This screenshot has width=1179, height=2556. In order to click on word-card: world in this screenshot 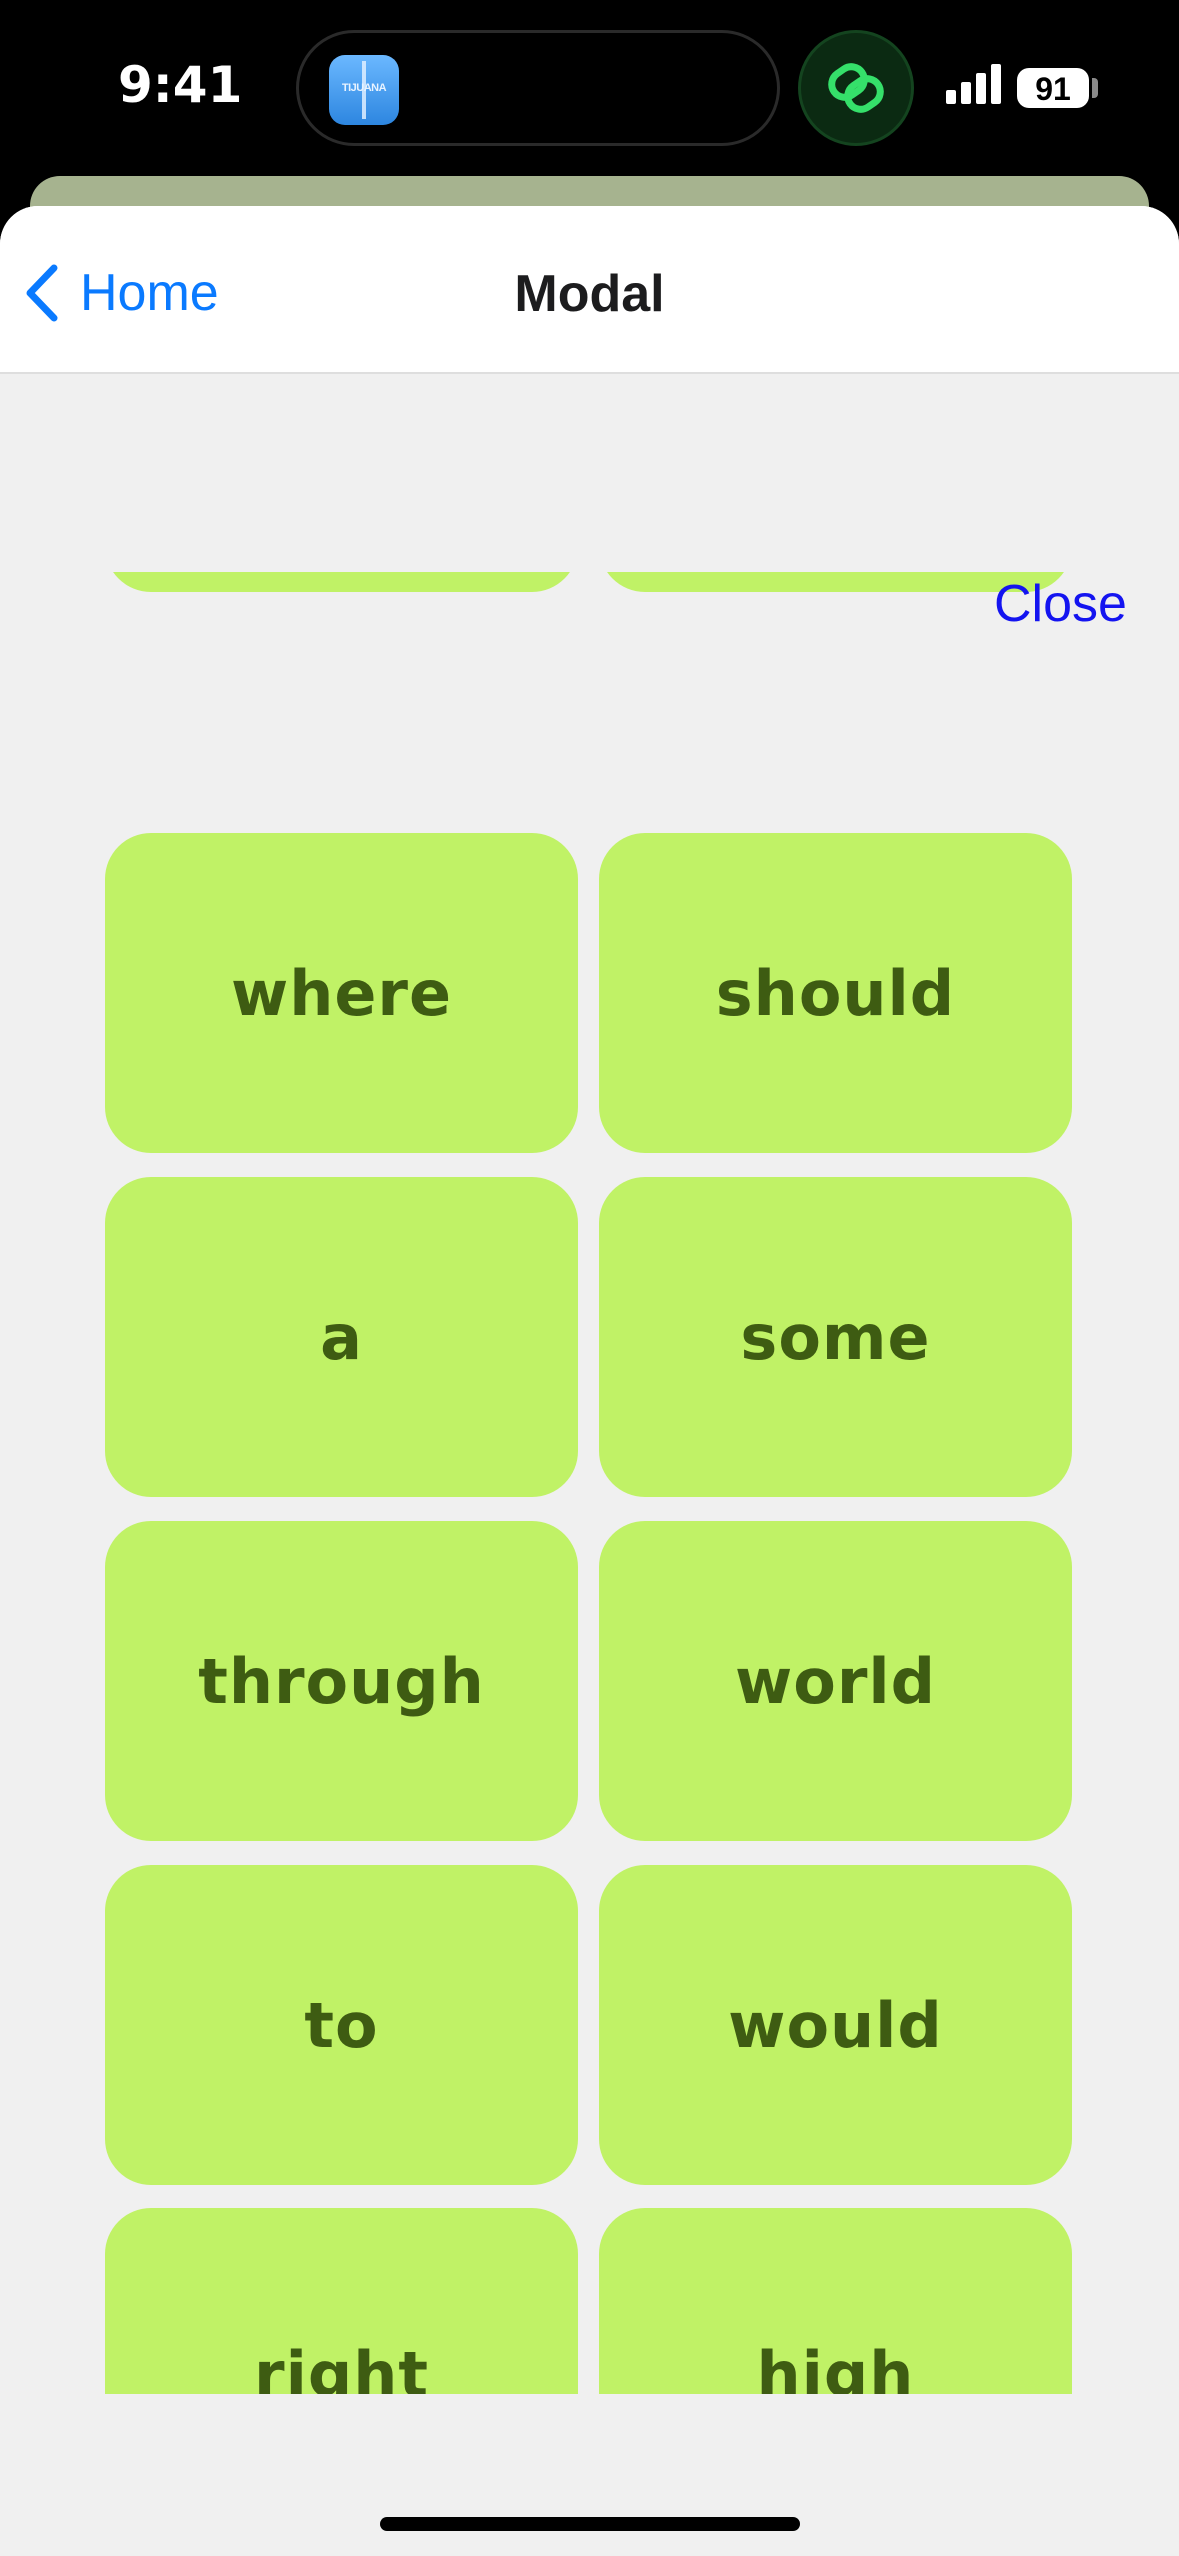, I will do `click(835, 1681)`.